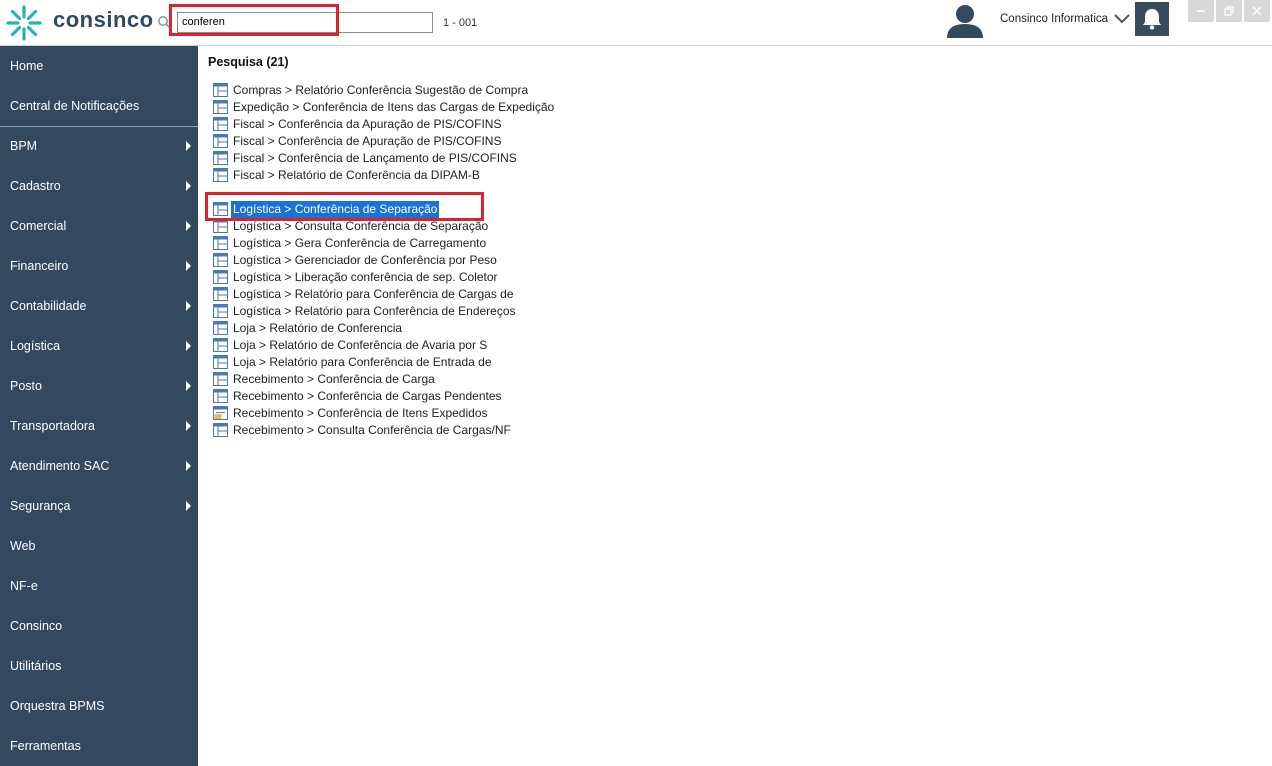  Describe the element at coordinates (99, 746) in the screenshot. I see `sidebar-item-ferramentas: Ferramentas` at that location.